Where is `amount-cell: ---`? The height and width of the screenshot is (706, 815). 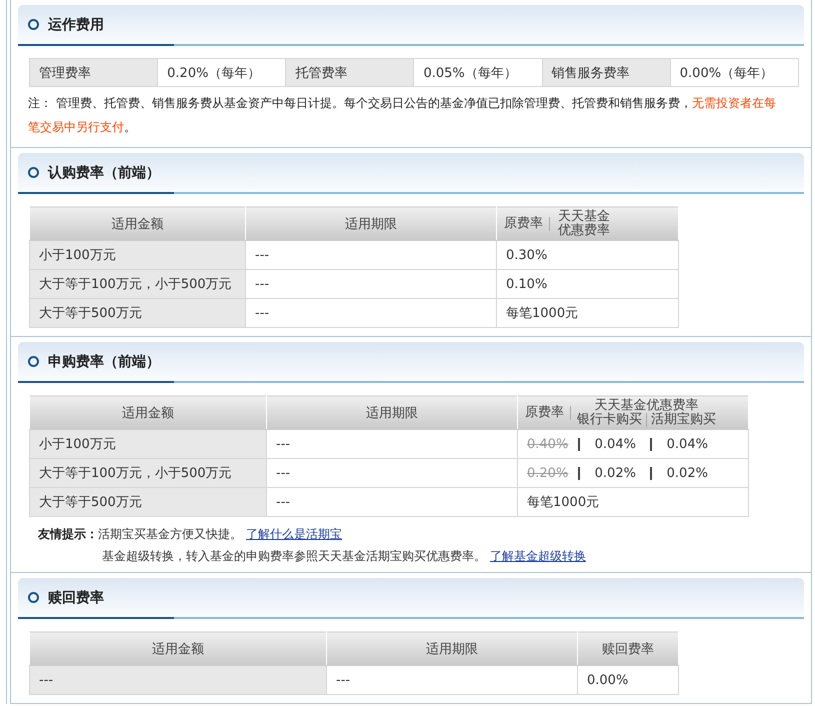 amount-cell: --- is located at coordinates (178, 680).